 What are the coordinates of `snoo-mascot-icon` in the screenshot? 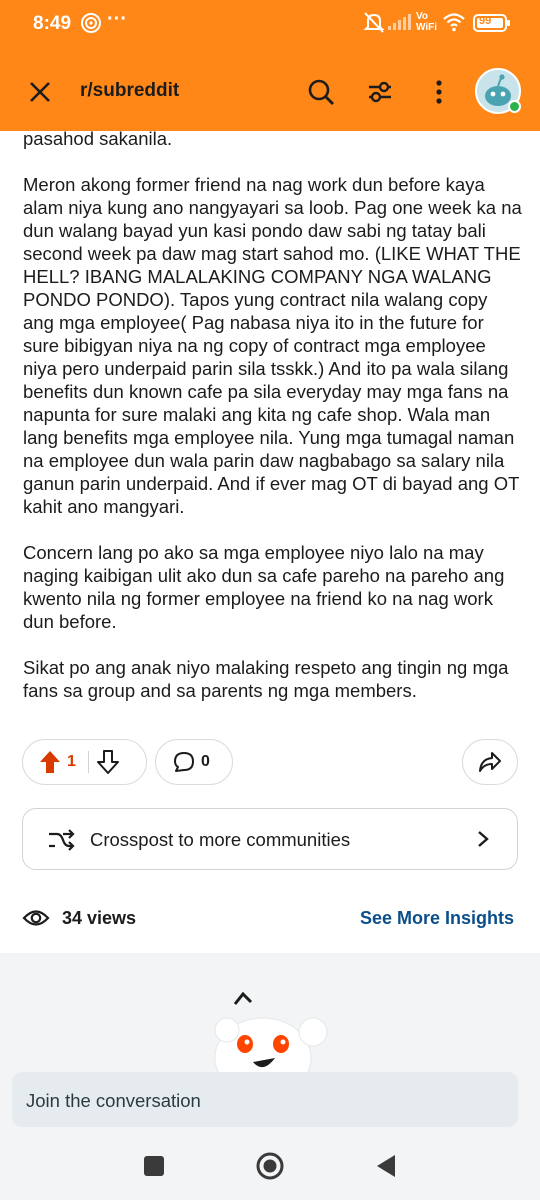 It's located at (270, 1043).